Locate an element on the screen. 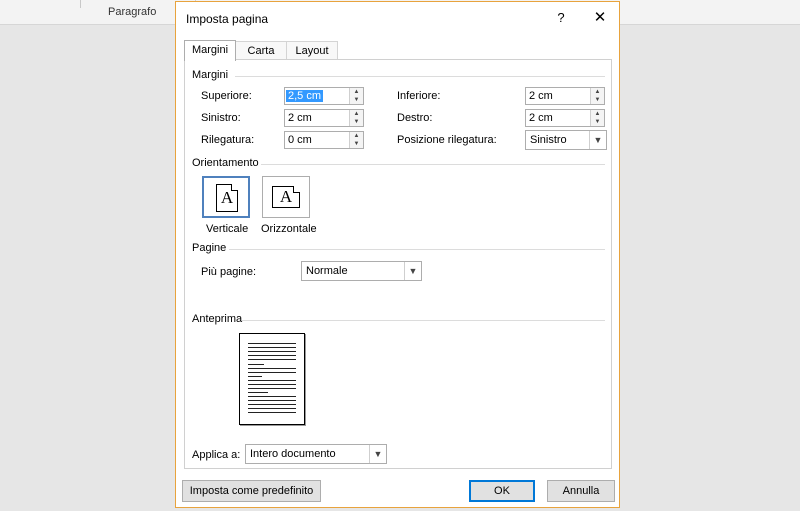  gutter-value: 0 cm is located at coordinates (300, 140).